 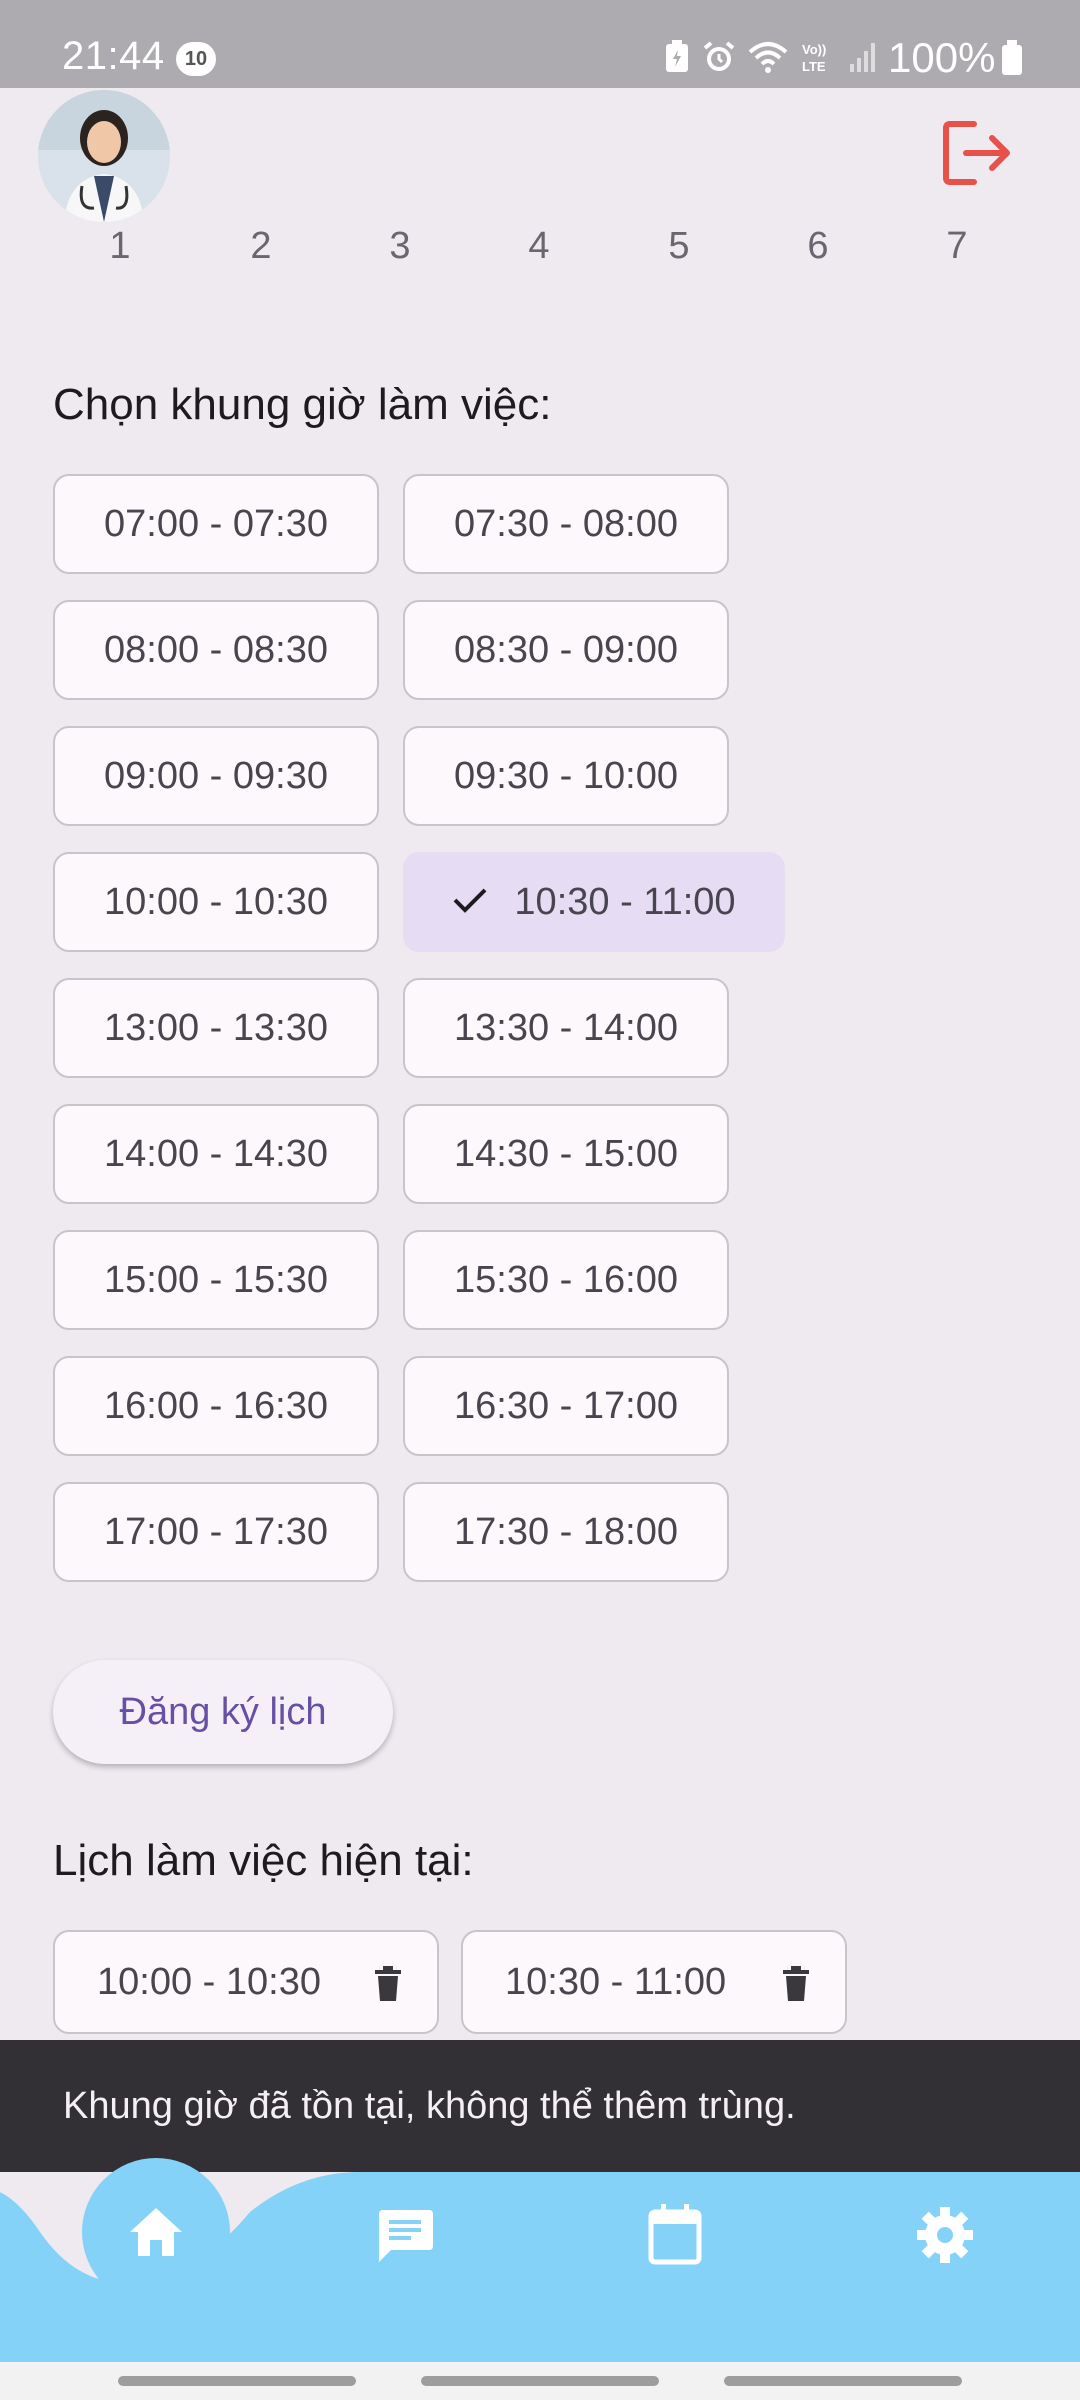 What do you see at coordinates (1012, 57) in the screenshot?
I see `battery-icon` at bounding box center [1012, 57].